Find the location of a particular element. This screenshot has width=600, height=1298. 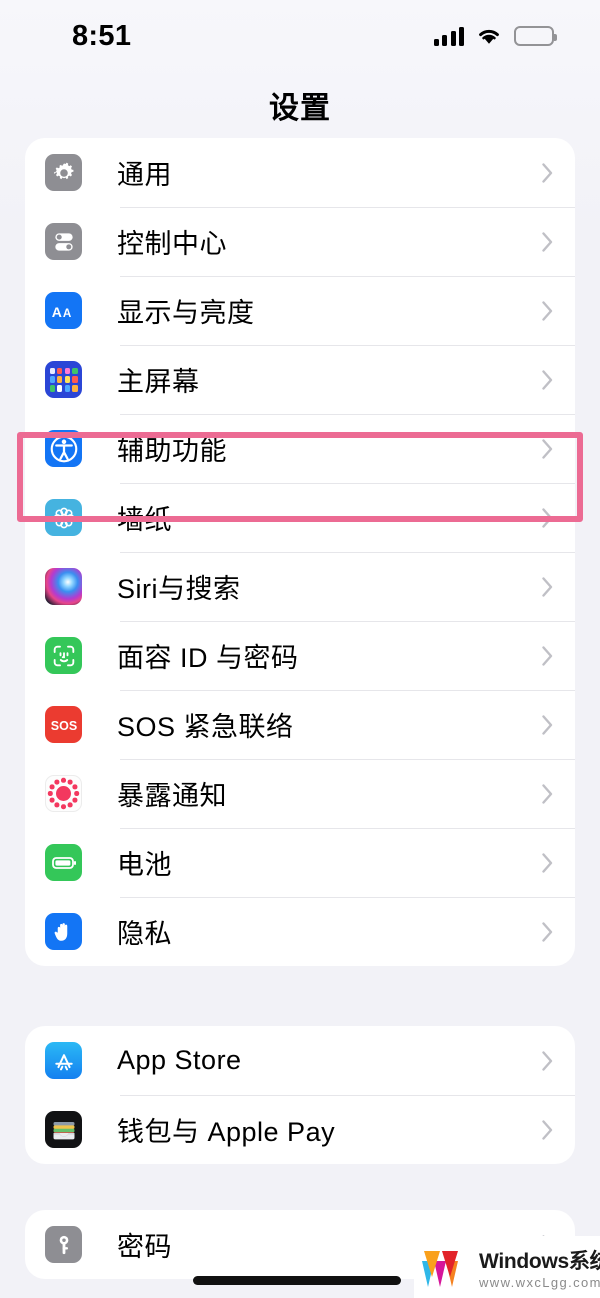

exposure-notification-icon is located at coordinates (63, 793).